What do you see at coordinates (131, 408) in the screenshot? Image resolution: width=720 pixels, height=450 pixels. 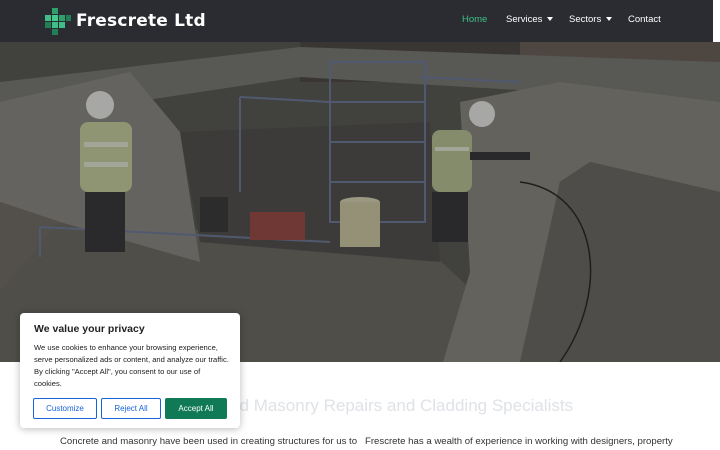 I see `reject-all-button: Reject All` at bounding box center [131, 408].